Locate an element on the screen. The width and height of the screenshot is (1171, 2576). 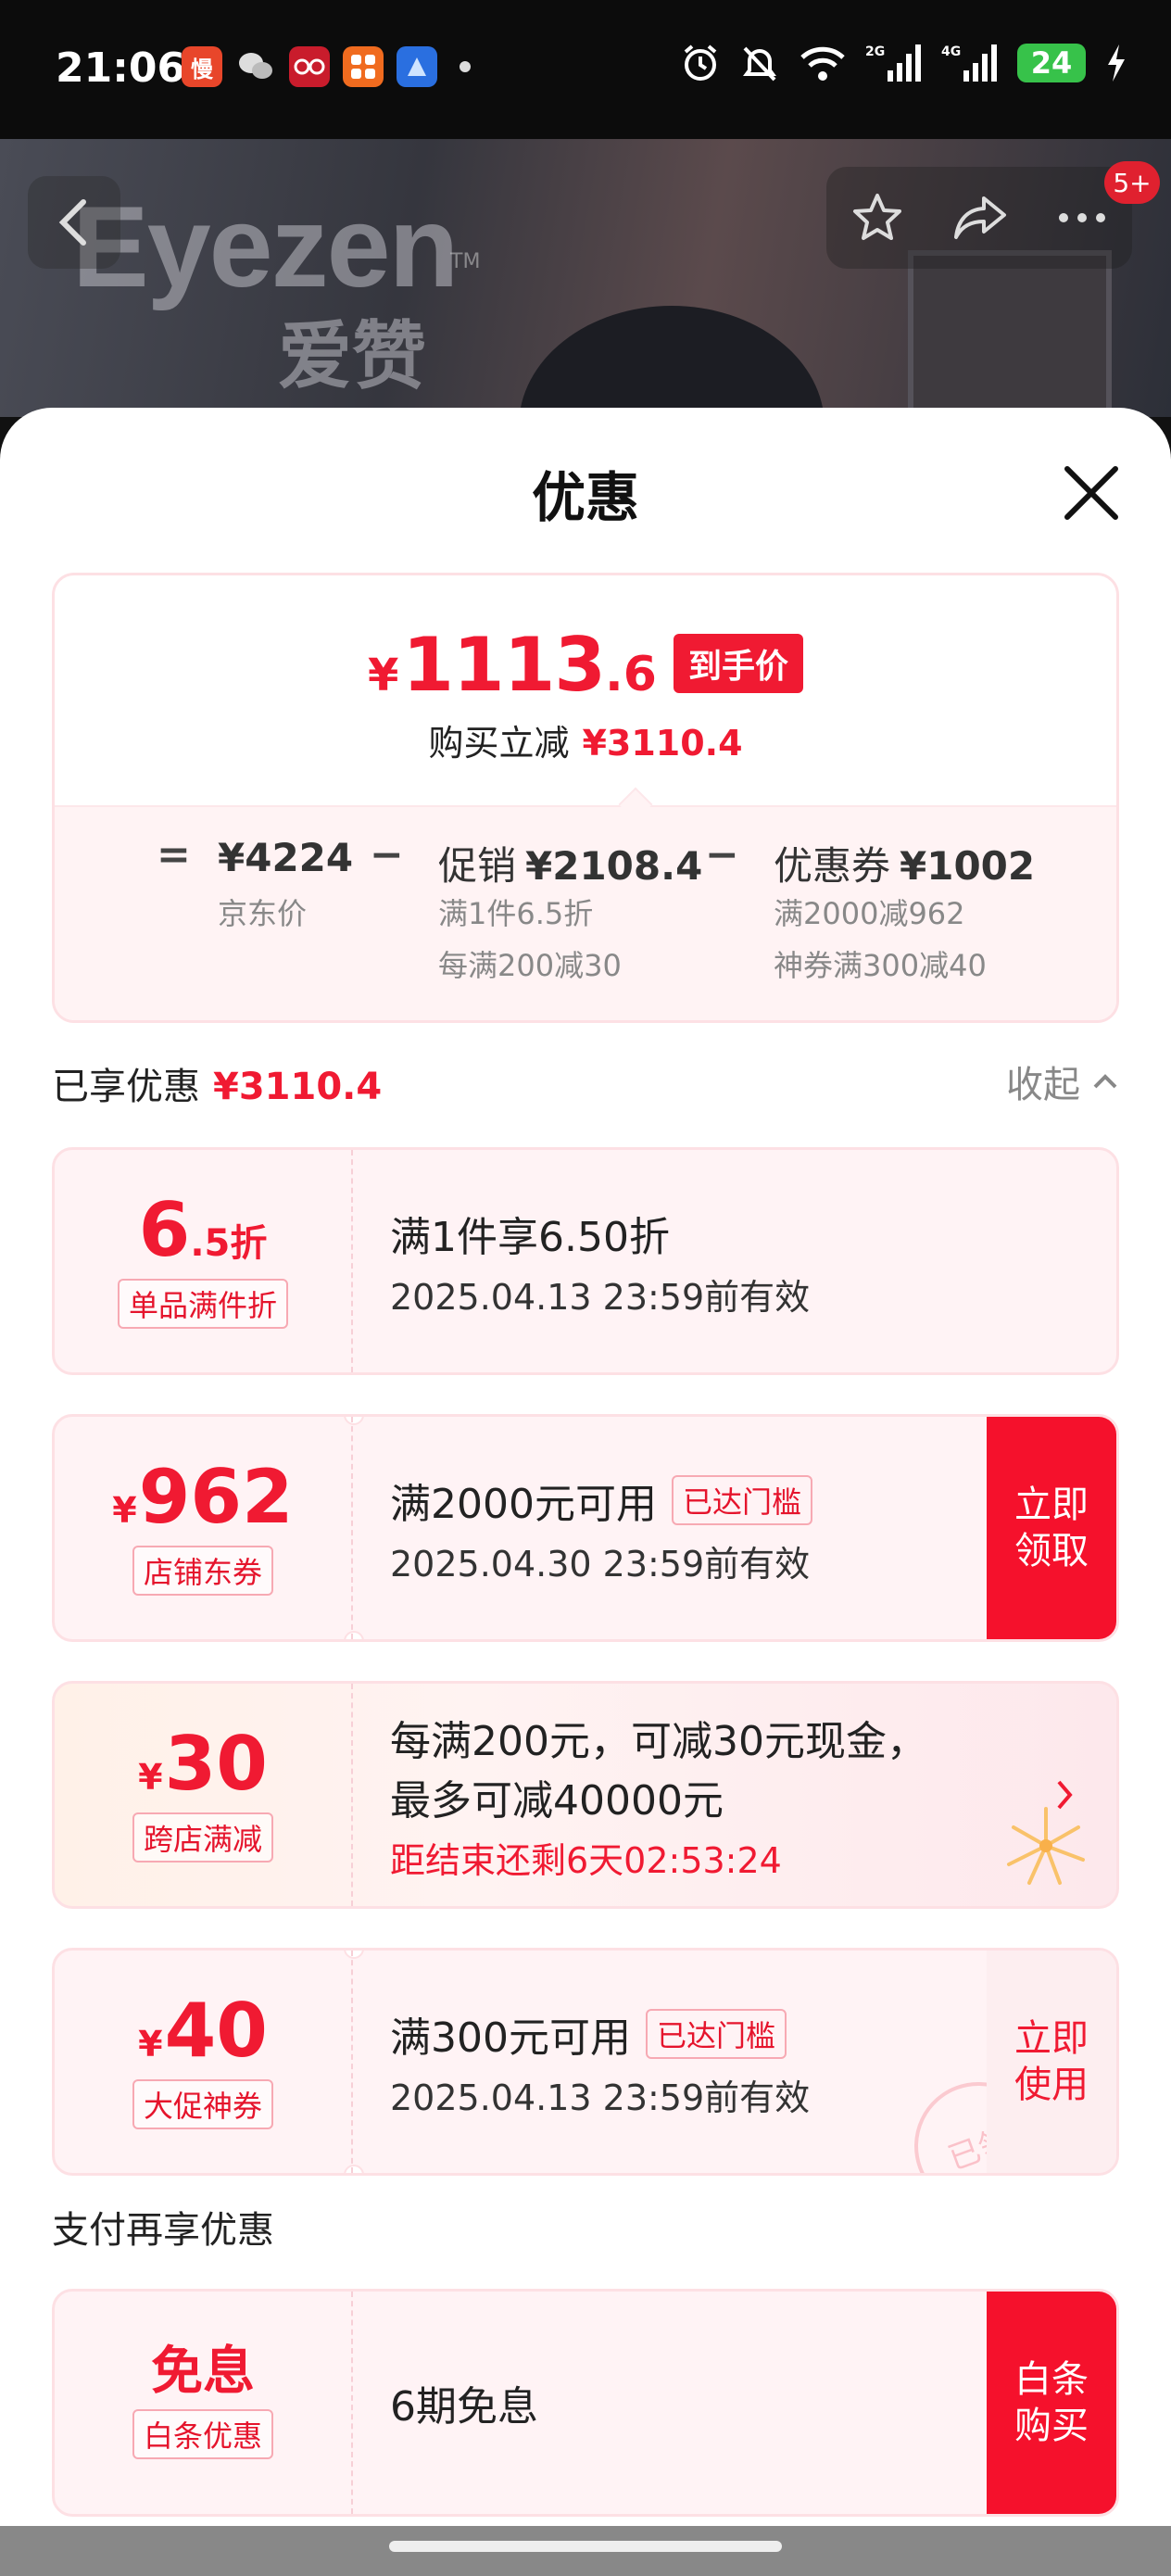
coupon-currency: ¥ is located at coordinates (151, 2044).